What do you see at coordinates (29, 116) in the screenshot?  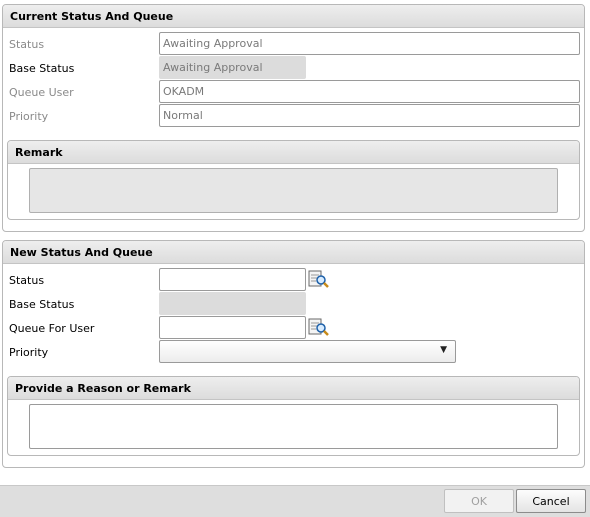 I see `current-priority-label: Priority` at bounding box center [29, 116].